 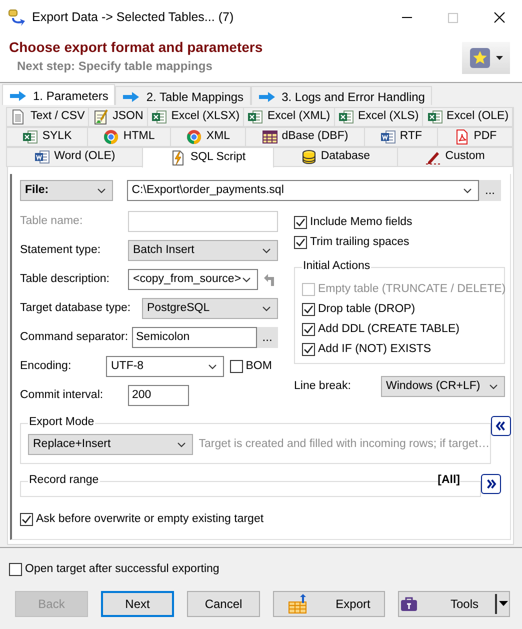 I want to click on format-tab: JSON, so click(x=118, y=117).